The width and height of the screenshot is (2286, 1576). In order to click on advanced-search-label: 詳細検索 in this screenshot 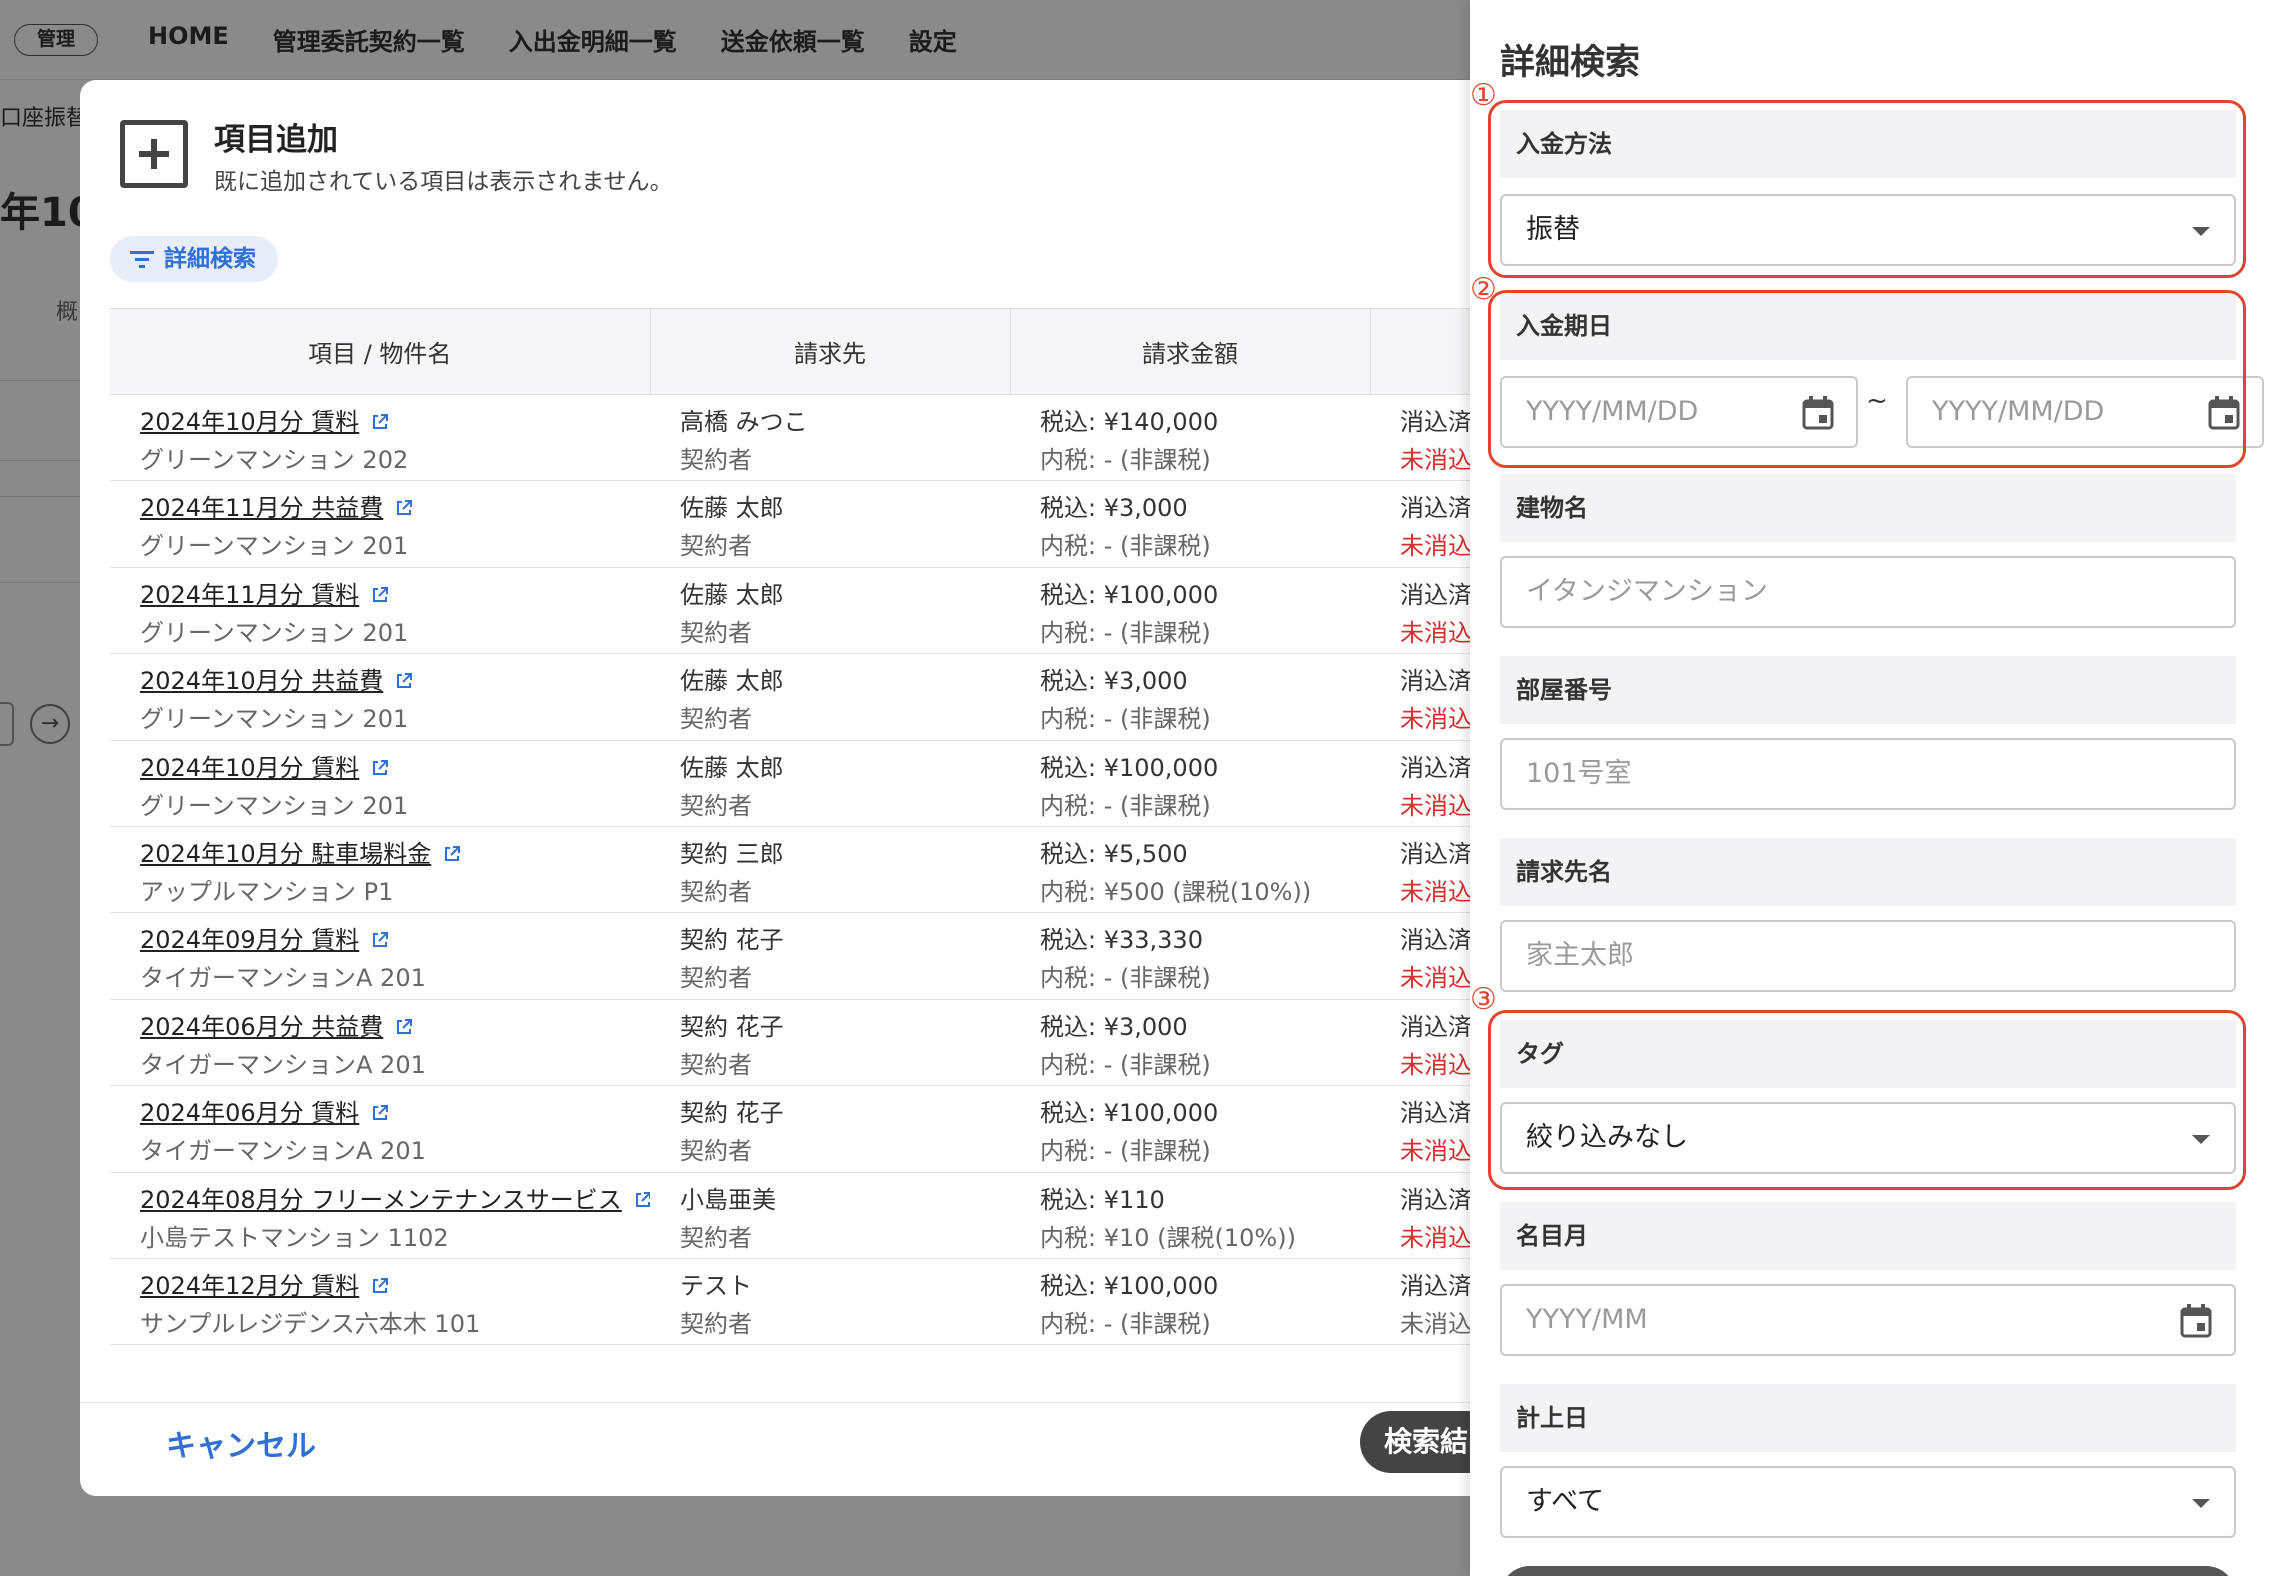, I will do `click(210, 259)`.